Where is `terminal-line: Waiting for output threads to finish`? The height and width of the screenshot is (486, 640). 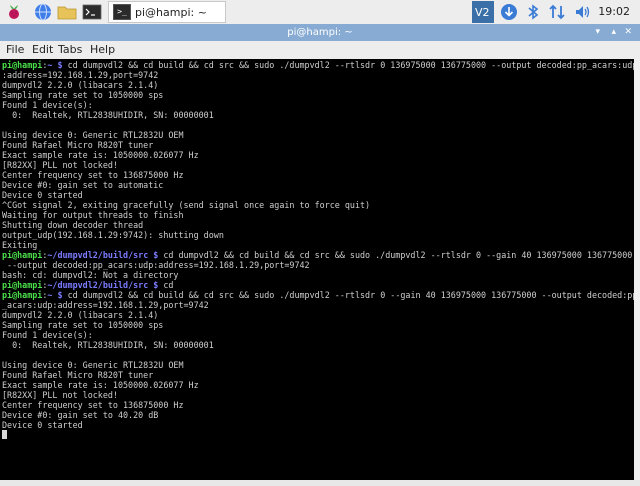
terminal-line: Waiting for output threads to finish is located at coordinates (318, 215).